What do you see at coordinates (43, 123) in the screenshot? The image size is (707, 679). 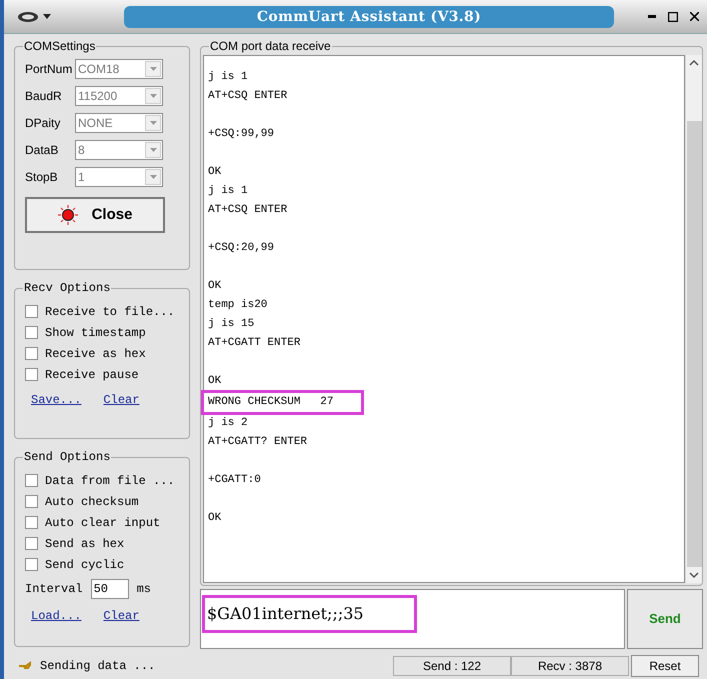 I see `field-label: DPaity` at bounding box center [43, 123].